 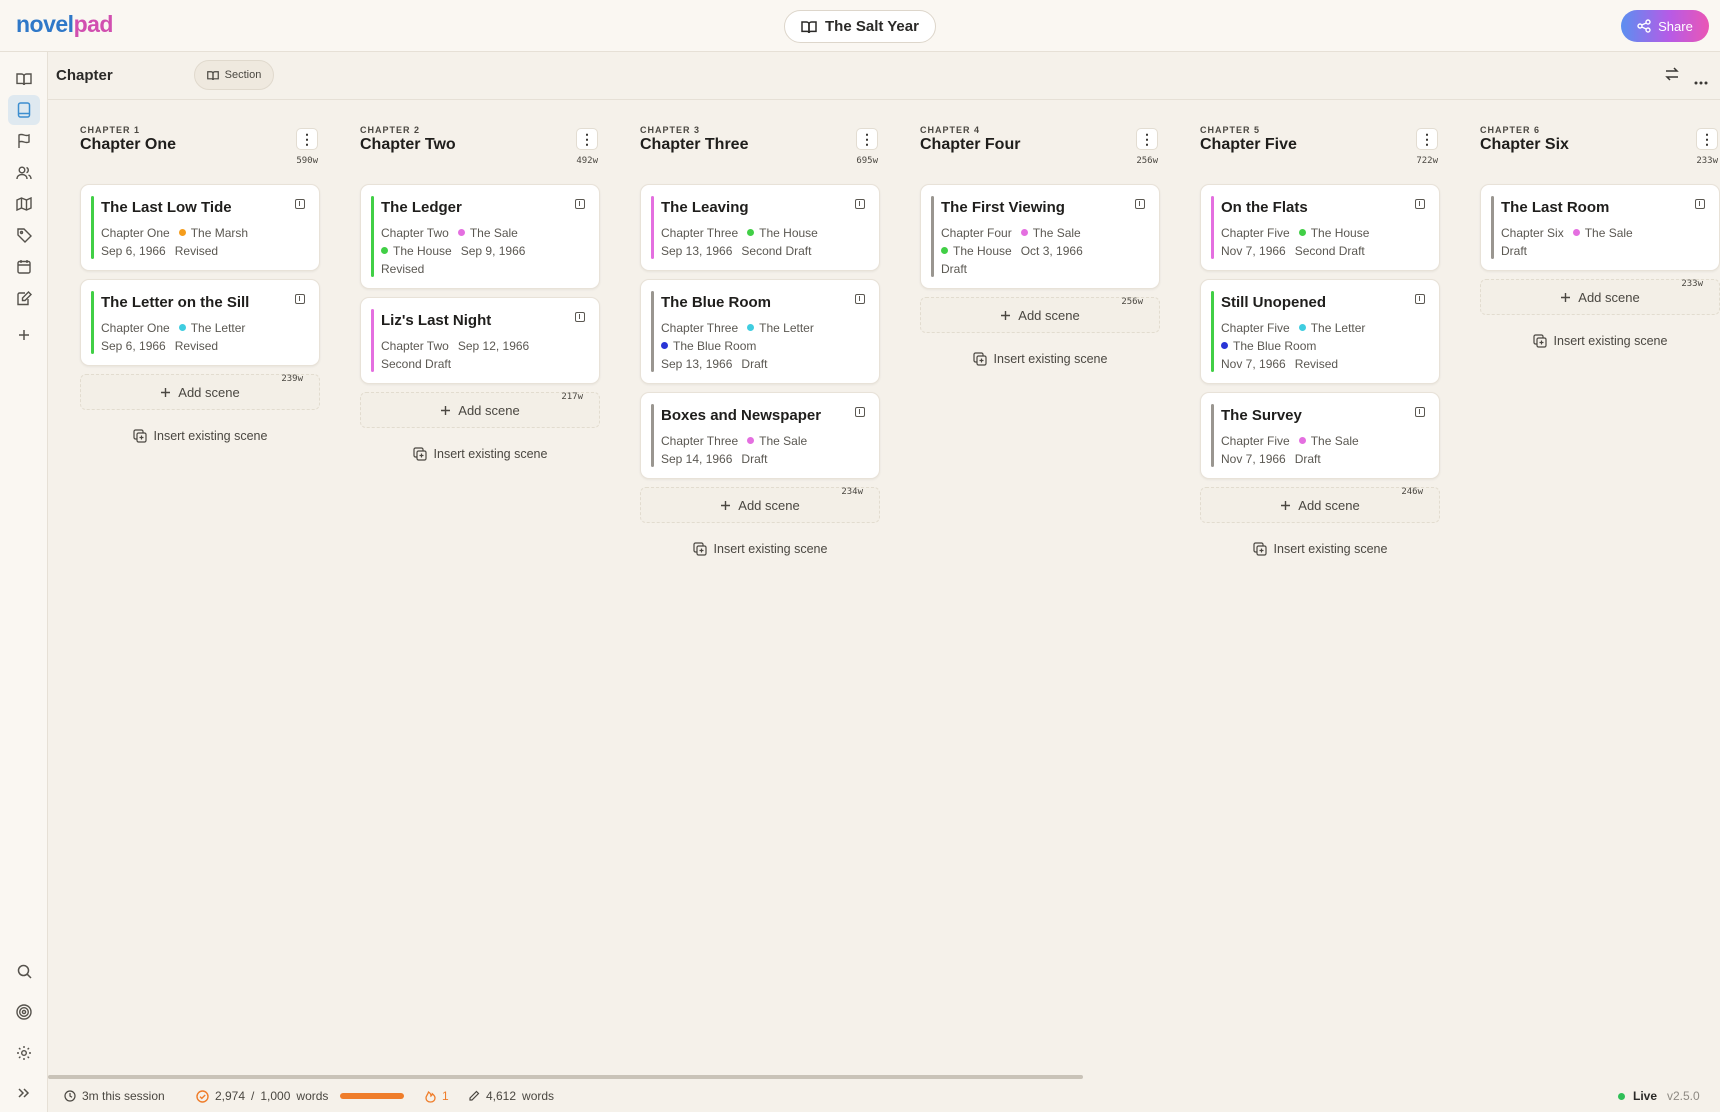 What do you see at coordinates (1253, 459) in the screenshot?
I see `scene-meta-item: Nov 7, 1966` at bounding box center [1253, 459].